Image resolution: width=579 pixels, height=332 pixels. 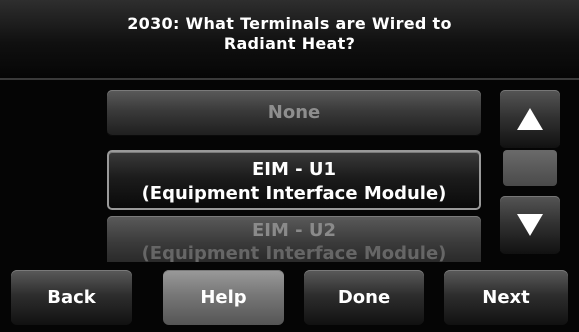 I want to click on option-eim-u2-label: EIM - U2, so click(x=294, y=230).